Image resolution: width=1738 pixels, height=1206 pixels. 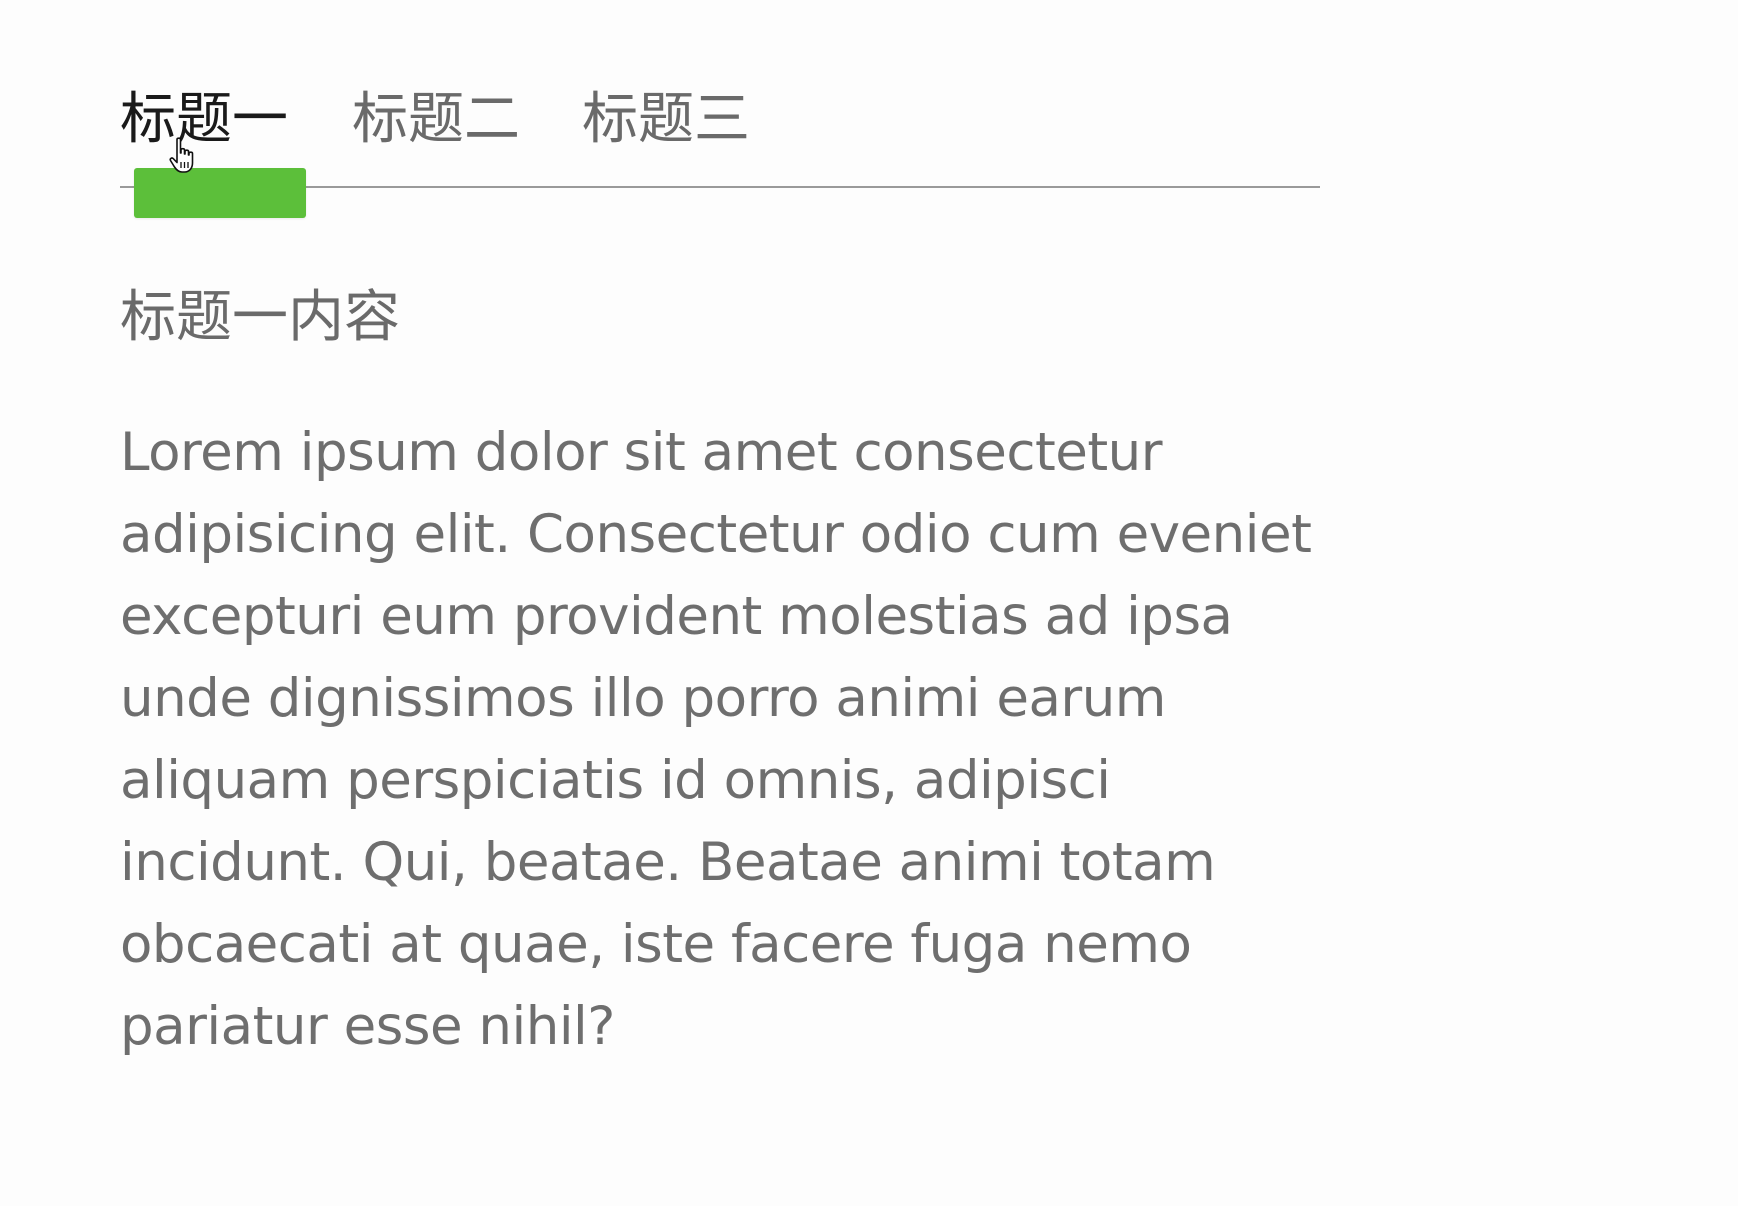 I want to click on tab-bar: 标题一 标题二 标题三, so click(x=720, y=144).